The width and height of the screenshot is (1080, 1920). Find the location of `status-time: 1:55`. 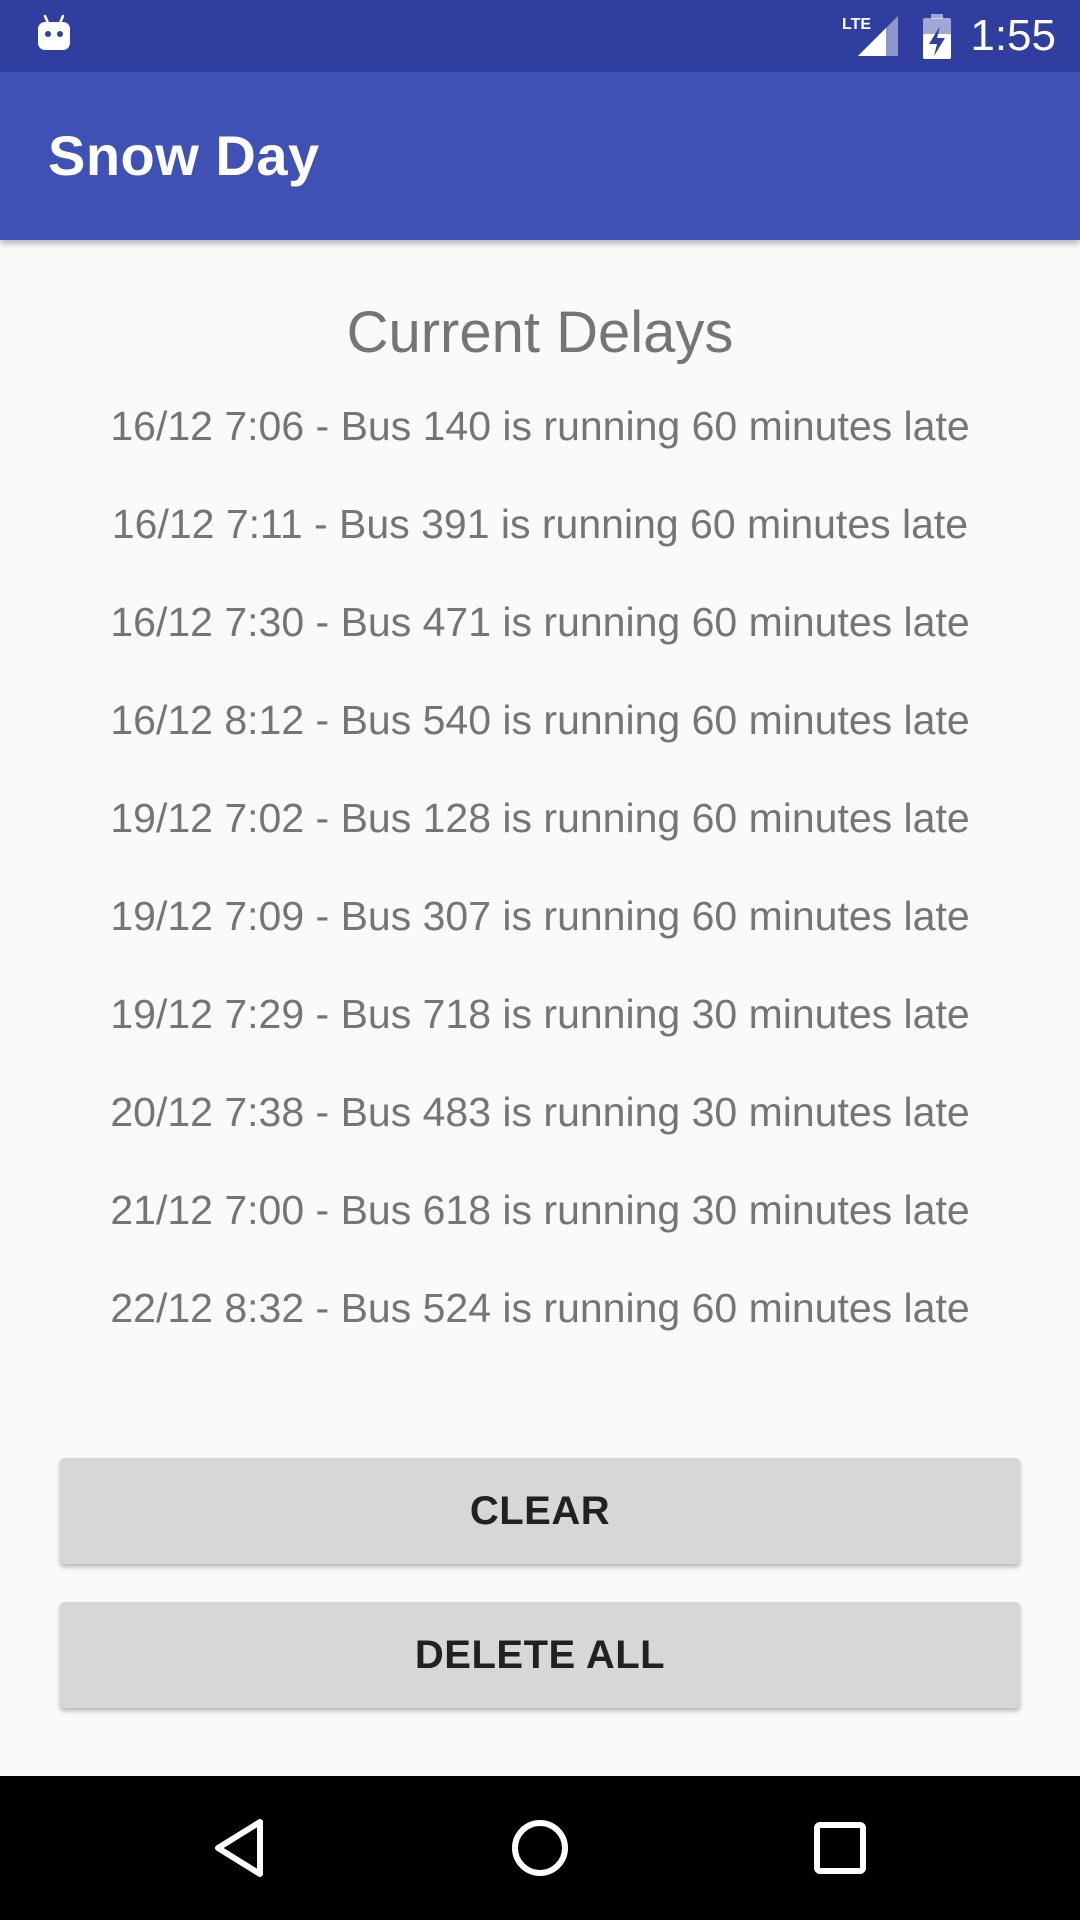

status-time: 1:55 is located at coordinates (1013, 35).